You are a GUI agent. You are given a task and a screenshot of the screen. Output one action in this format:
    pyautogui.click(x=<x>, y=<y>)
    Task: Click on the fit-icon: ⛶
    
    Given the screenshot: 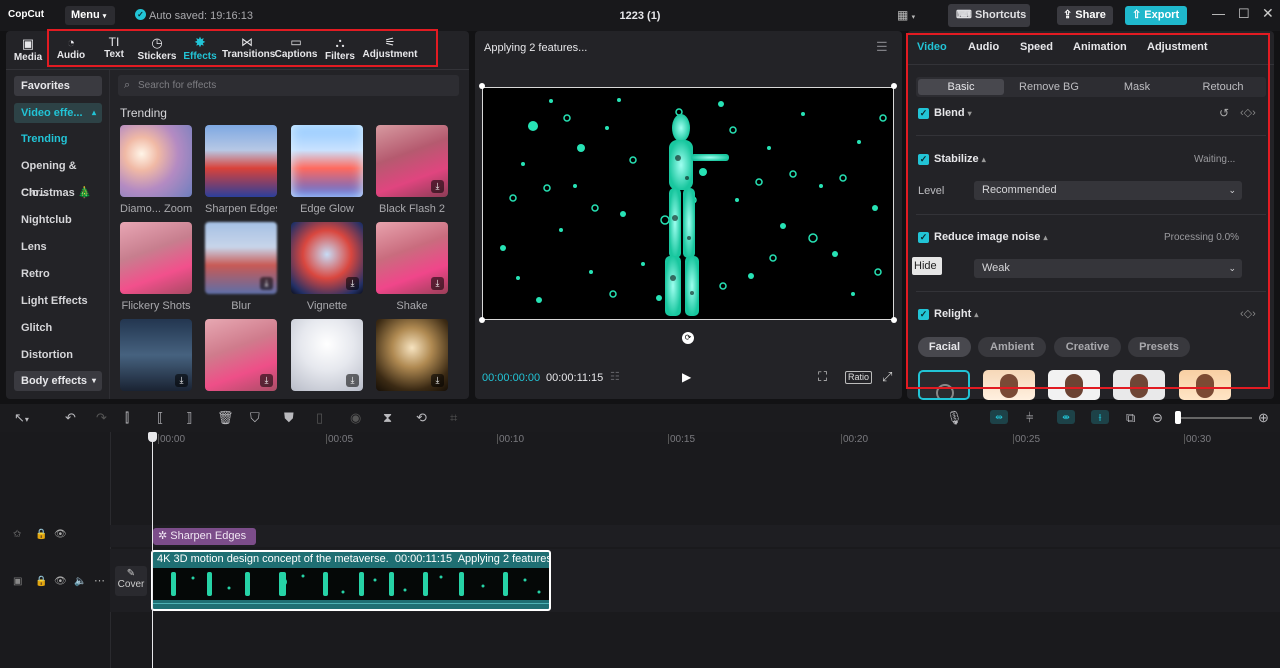 What is the action you would take?
    pyautogui.click(x=822, y=377)
    